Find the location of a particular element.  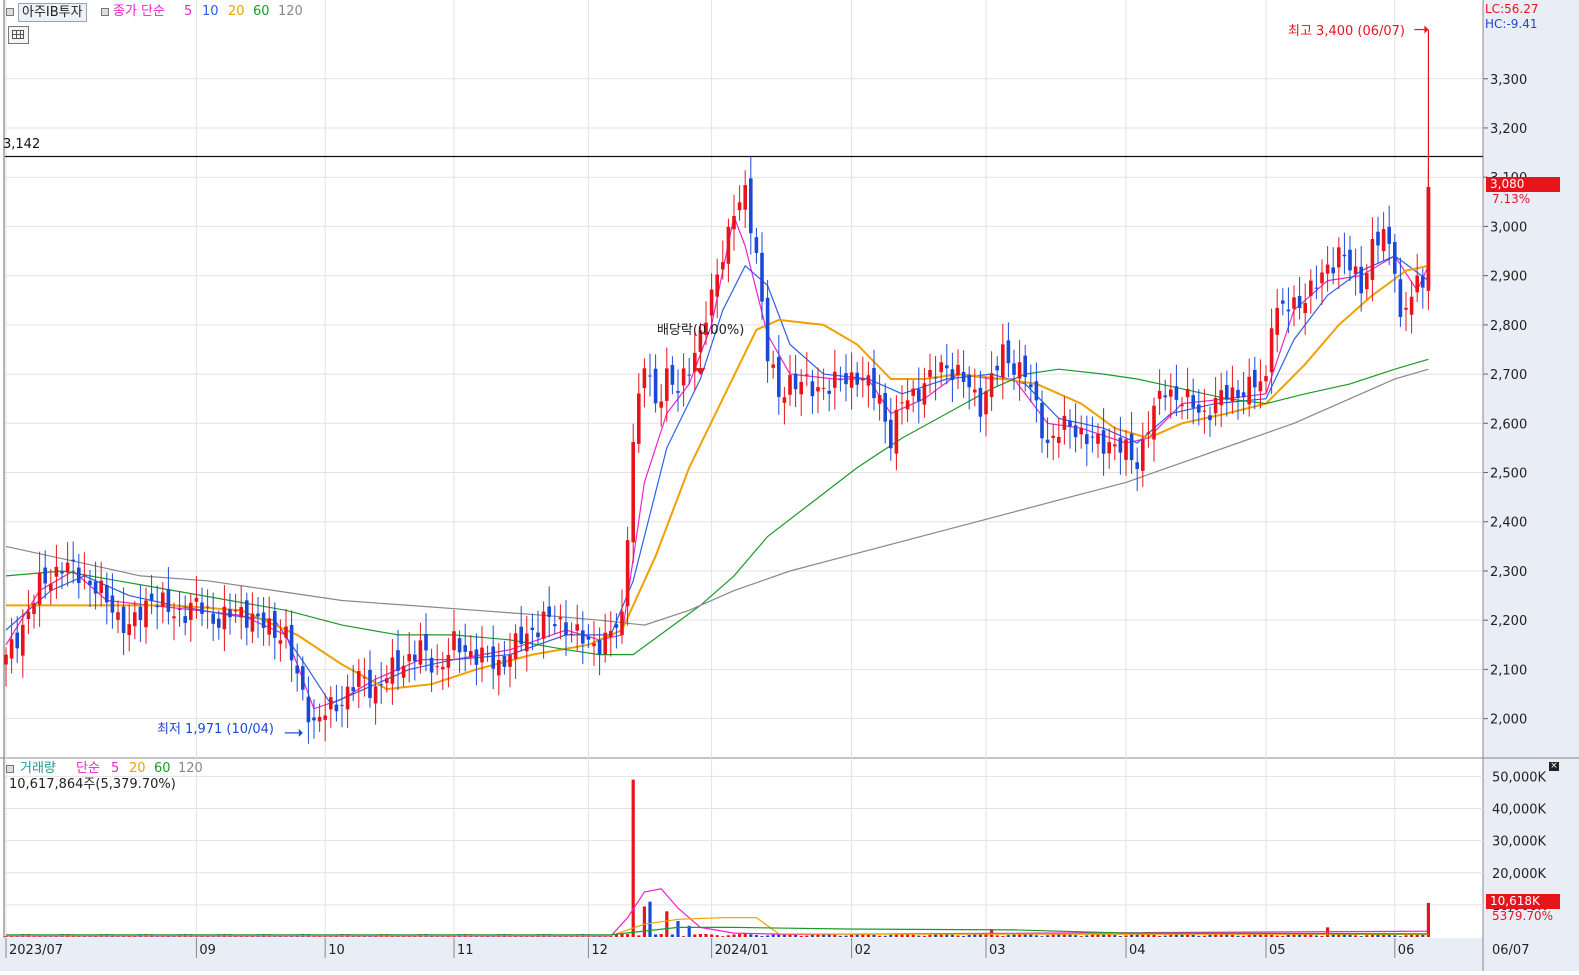

volume-label: 거래량 is located at coordinates (38, 769).